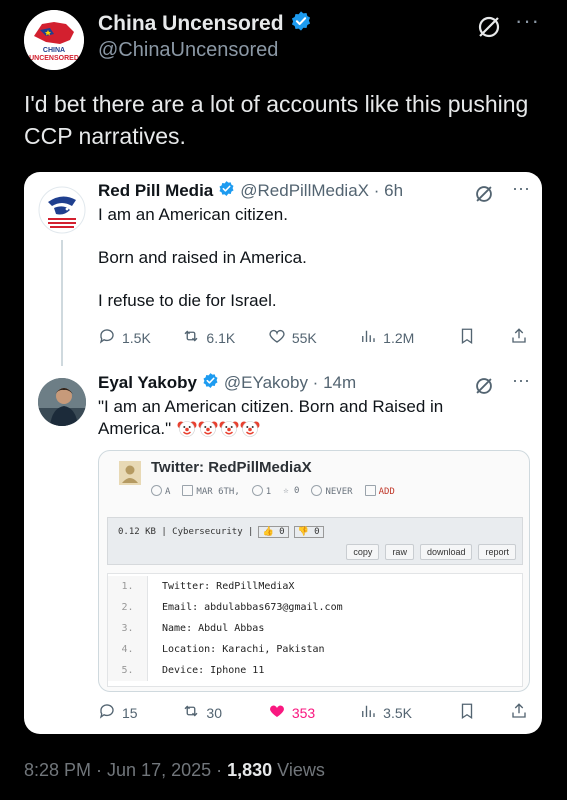 The image size is (567, 800). I want to click on quoted-handle-time: @RedPillMediaX · 6h, so click(321, 191).